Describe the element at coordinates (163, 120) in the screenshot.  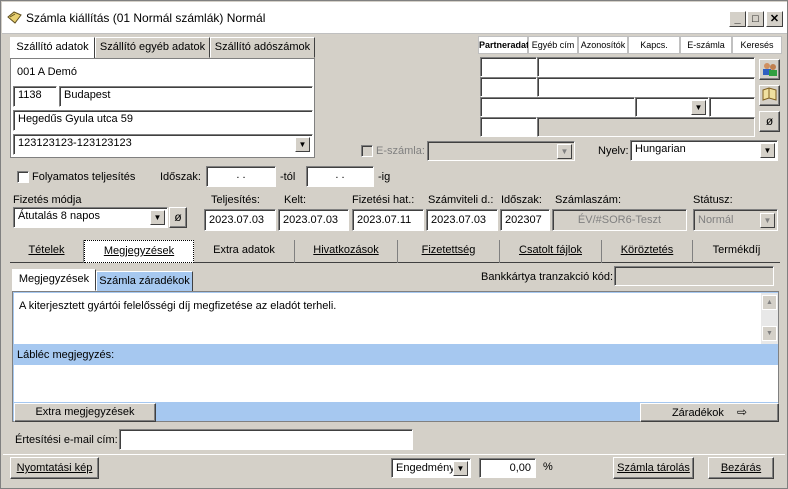
I see `supplier-street: Hegedűs Gyula utca 59` at that location.